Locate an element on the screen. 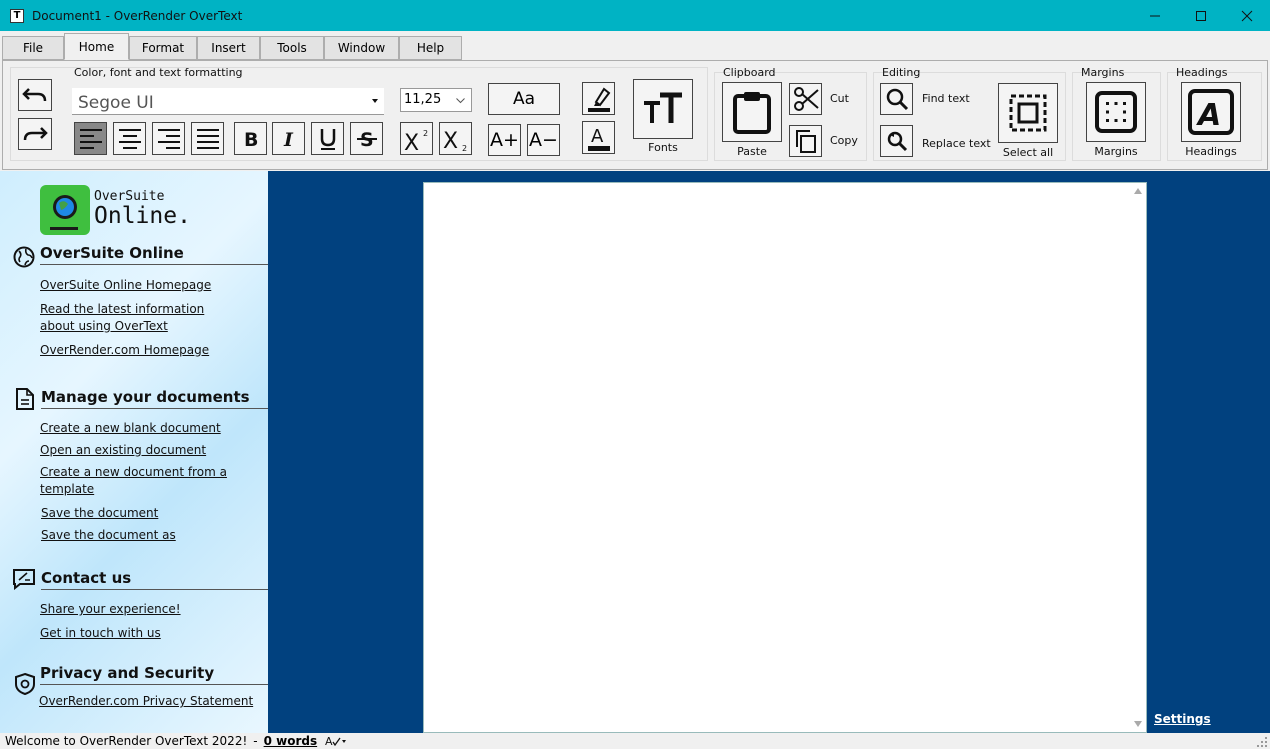  section-heading-privacy-security: Privacy and Security is located at coordinates (154, 674).